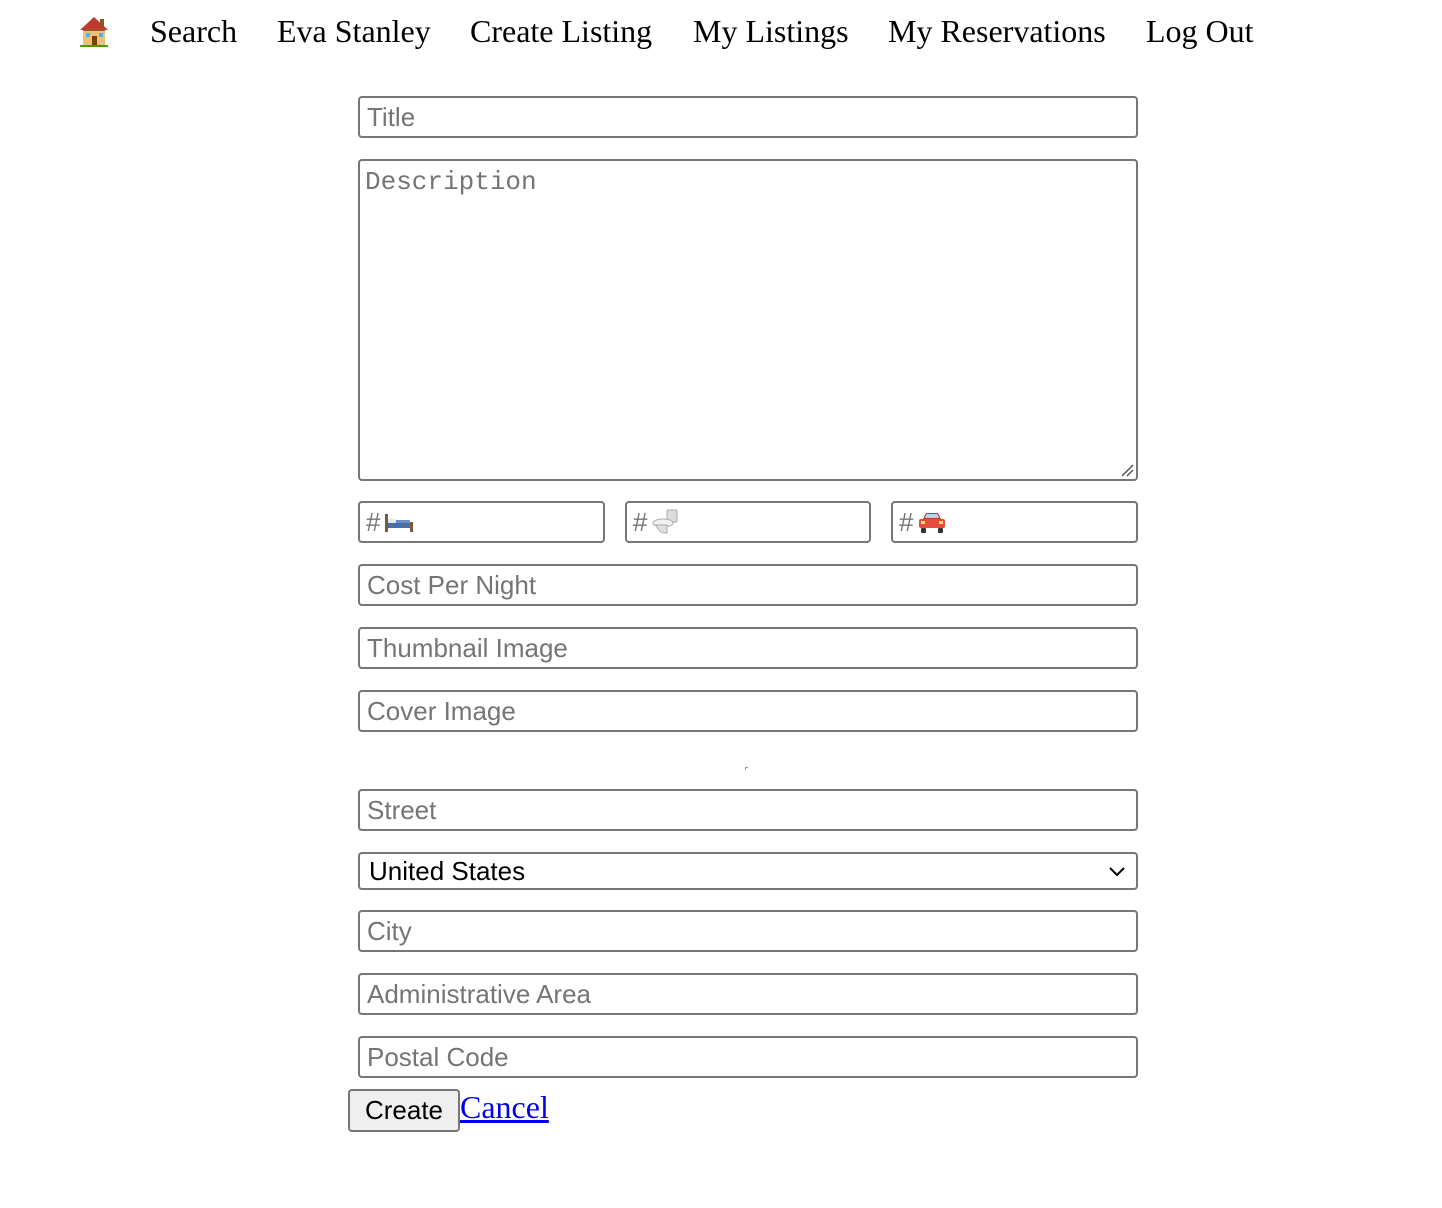 This screenshot has height=1208, width=1442. I want to click on bedrooms-prefix: #, so click(373, 522).